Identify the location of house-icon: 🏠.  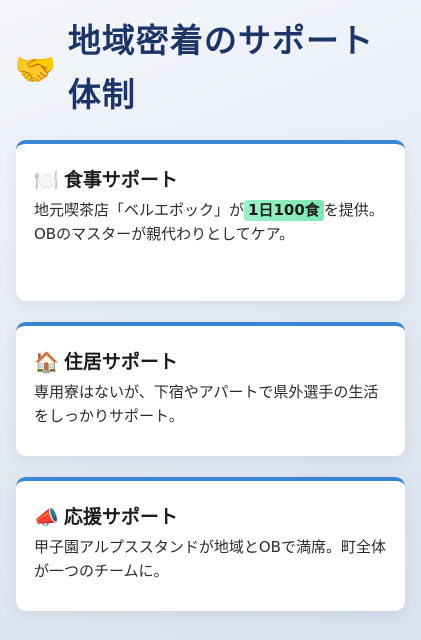
(46, 362).